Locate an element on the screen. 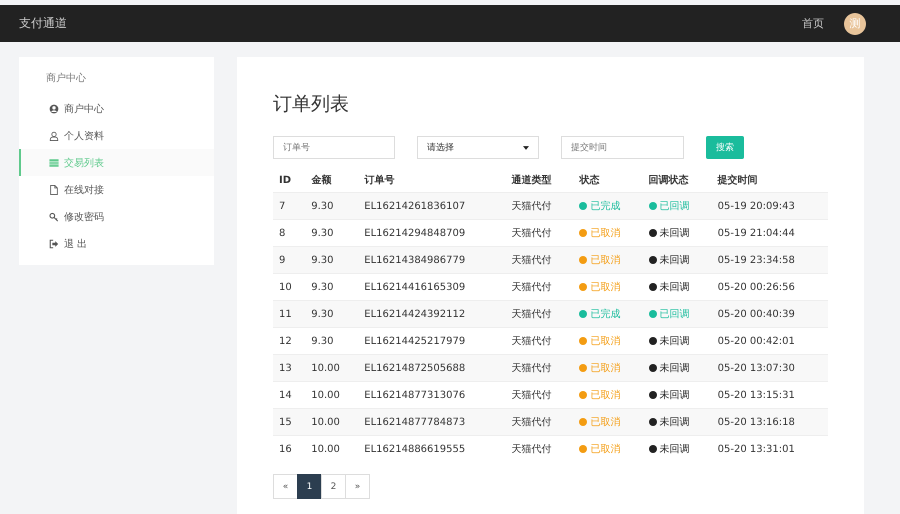  column-header: 金额 is located at coordinates (331, 180).